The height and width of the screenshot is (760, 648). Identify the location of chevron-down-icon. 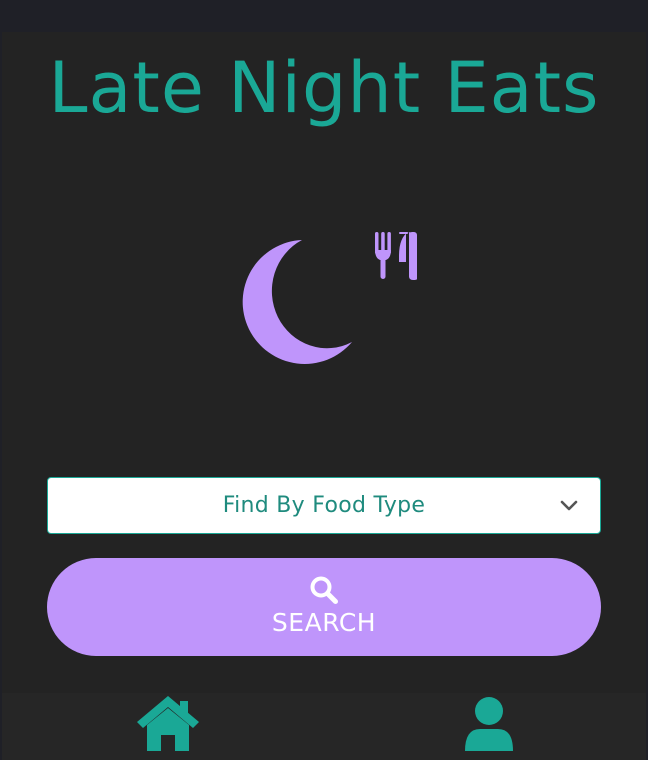
(569, 505).